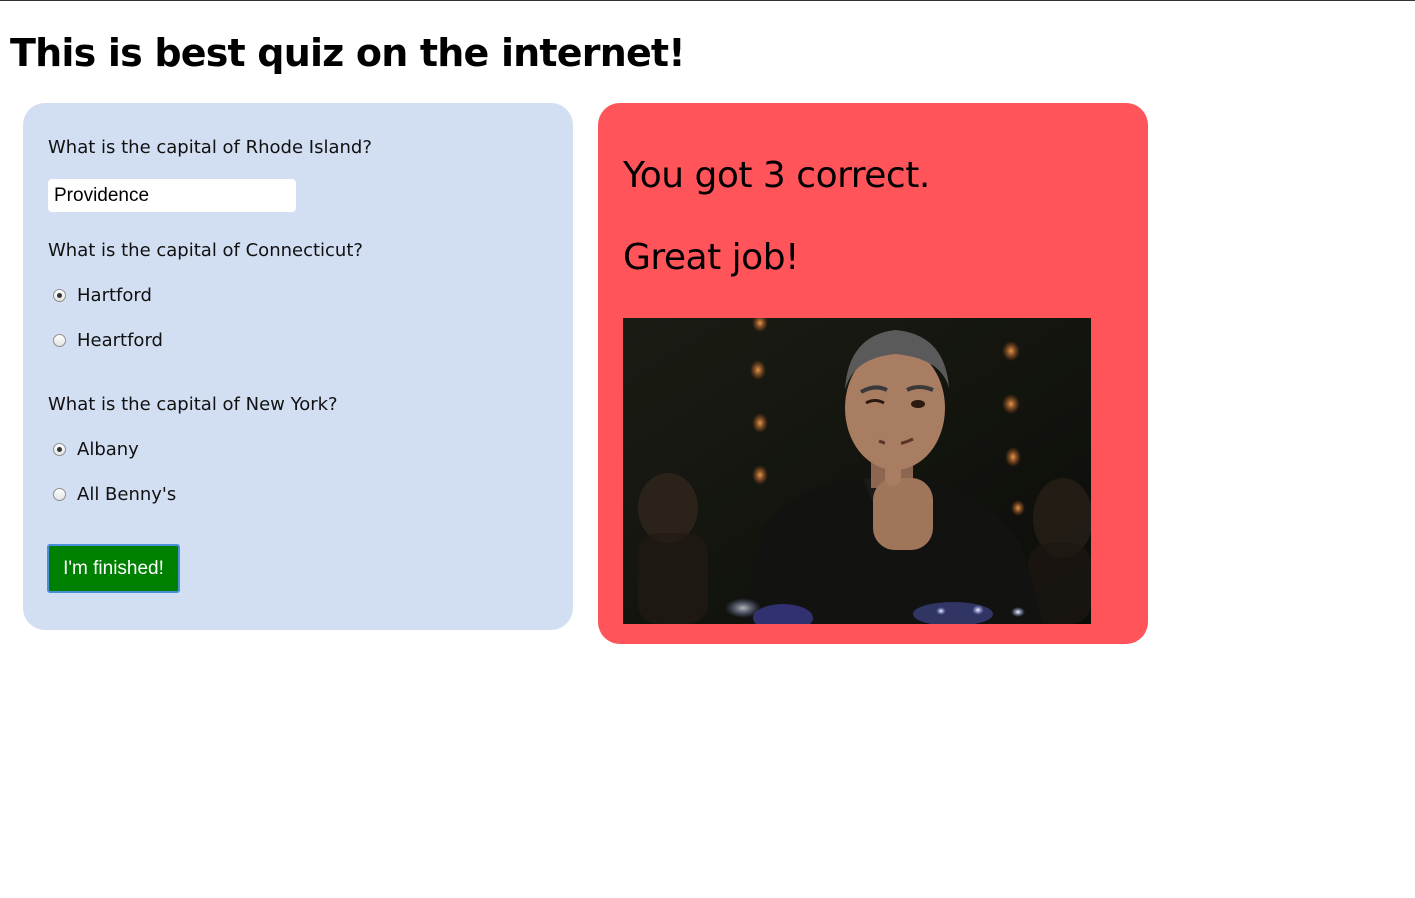 Image resolution: width=1415 pixels, height=898 pixels. I want to click on option-heartford: Heartford, so click(108, 340).